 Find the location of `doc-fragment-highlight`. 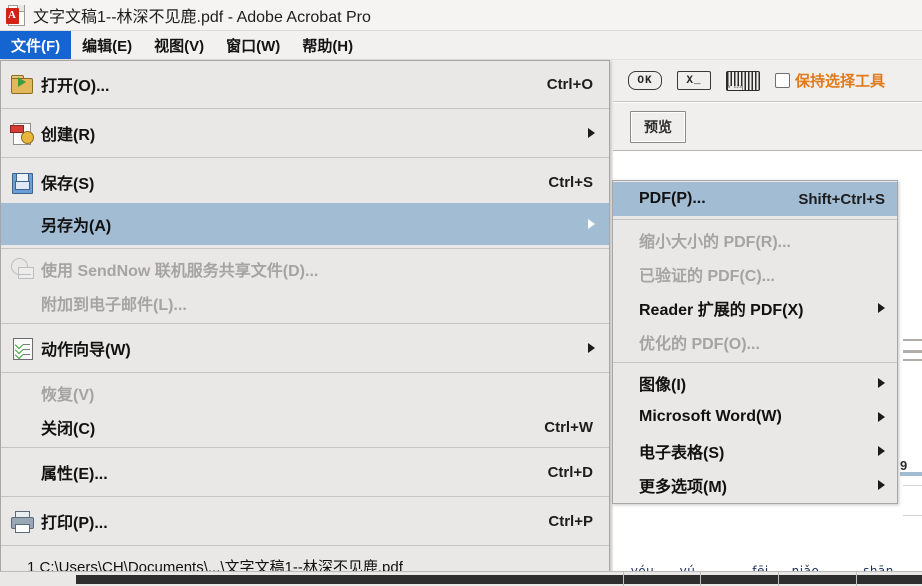

doc-fragment-highlight is located at coordinates (911, 474).